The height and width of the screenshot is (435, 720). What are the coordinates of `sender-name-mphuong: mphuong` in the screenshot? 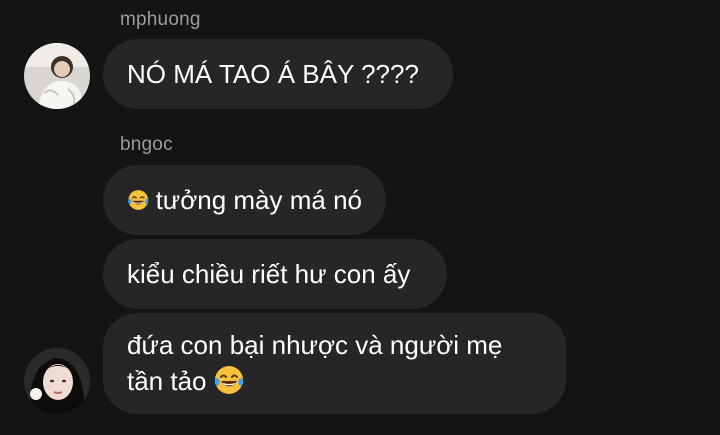 It's located at (160, 19).